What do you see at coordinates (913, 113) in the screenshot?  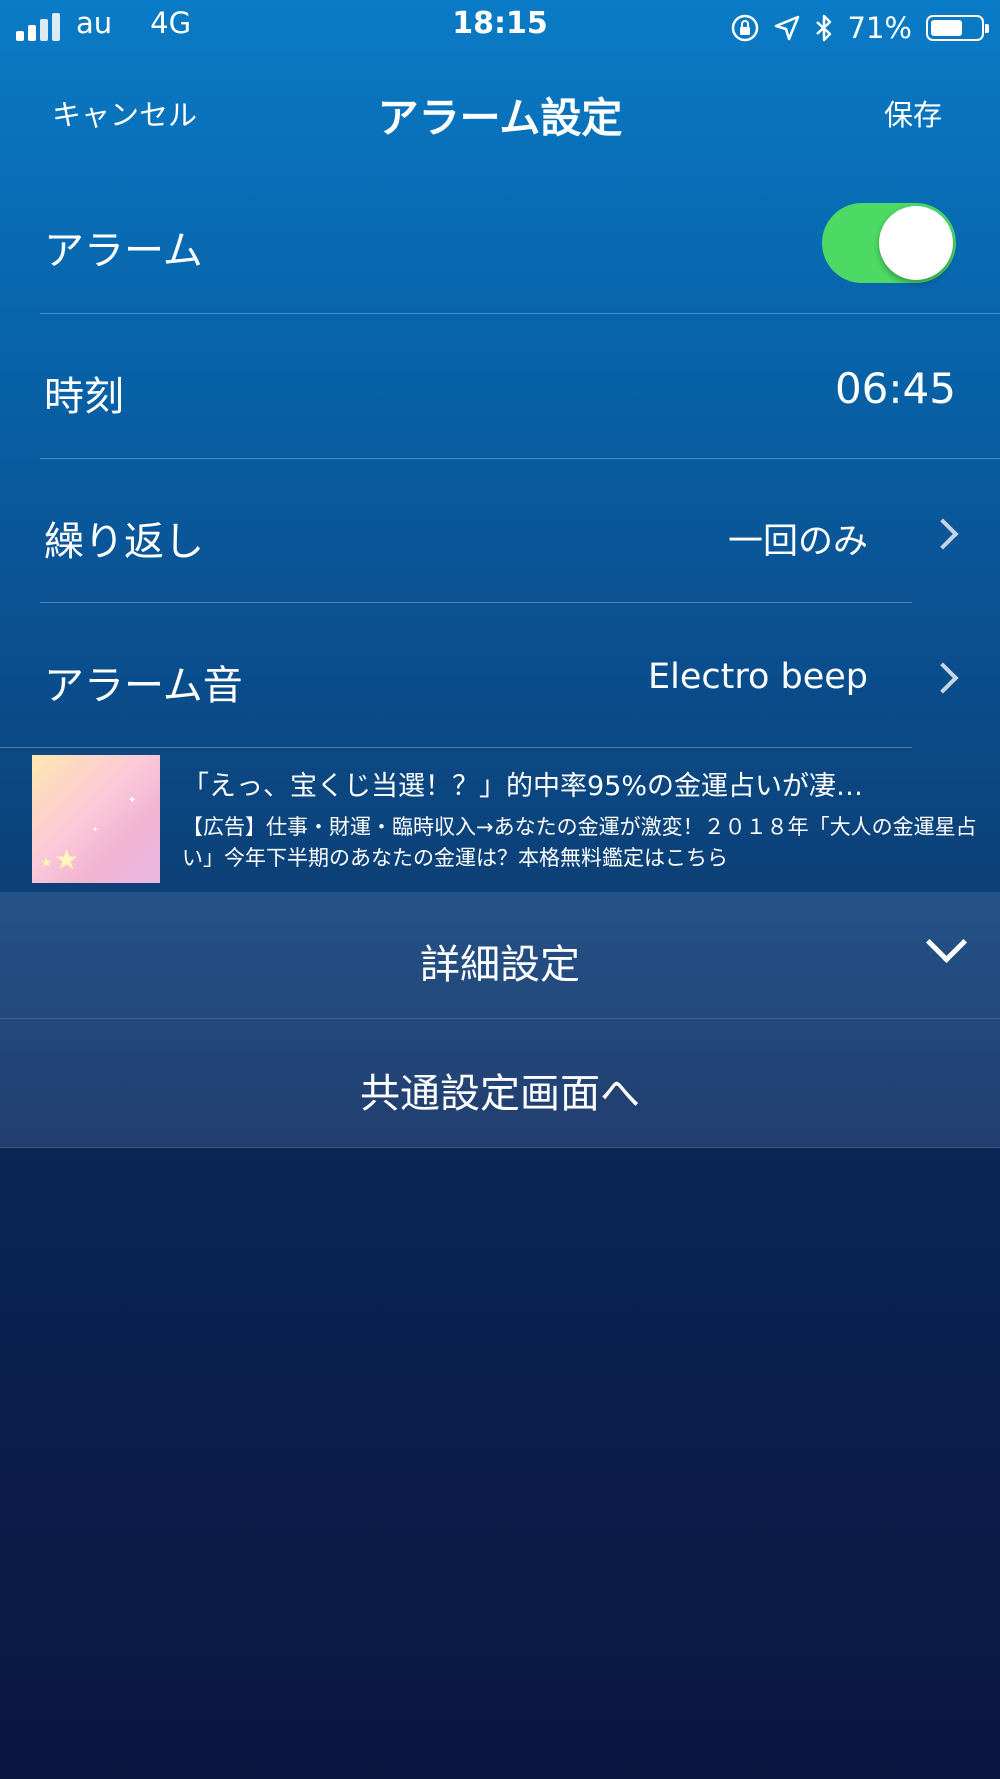 I see `save-button: 保存` at bounding box center [913, 113].